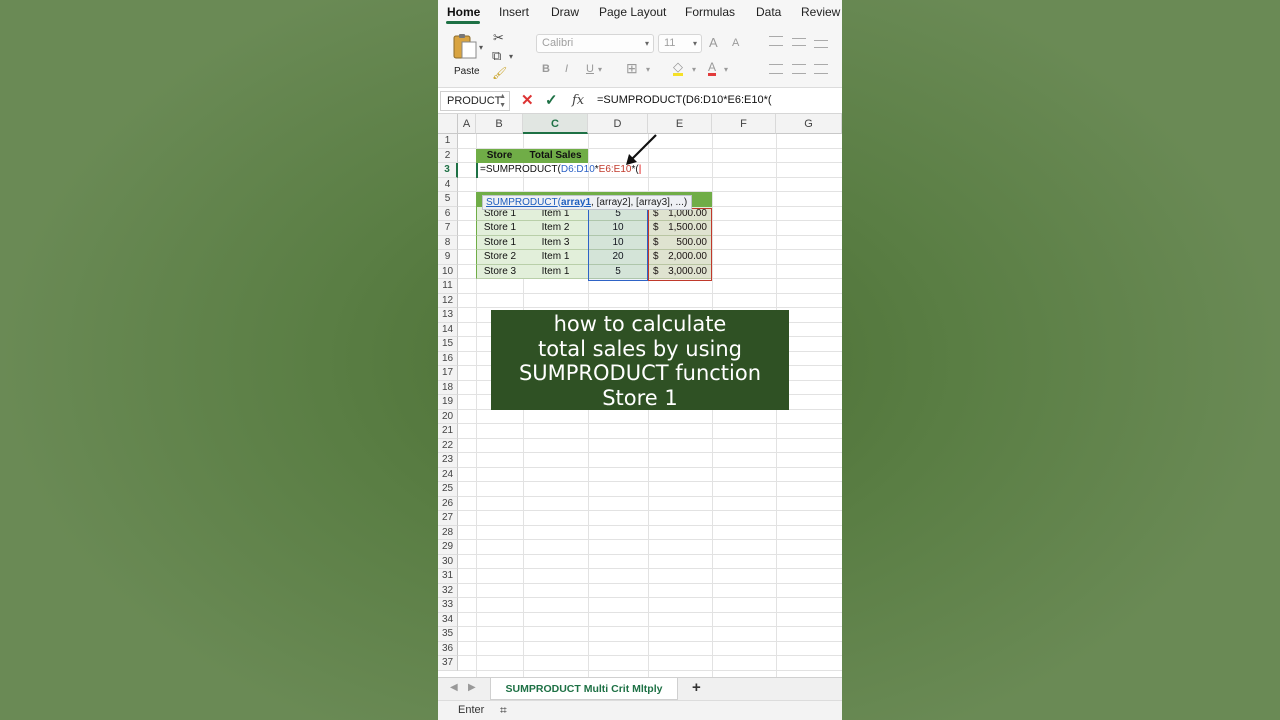  What do you see at coordinates (555, 124) in the screenshot?
I see `column-header-c: C` at bounding box center [555, 124].